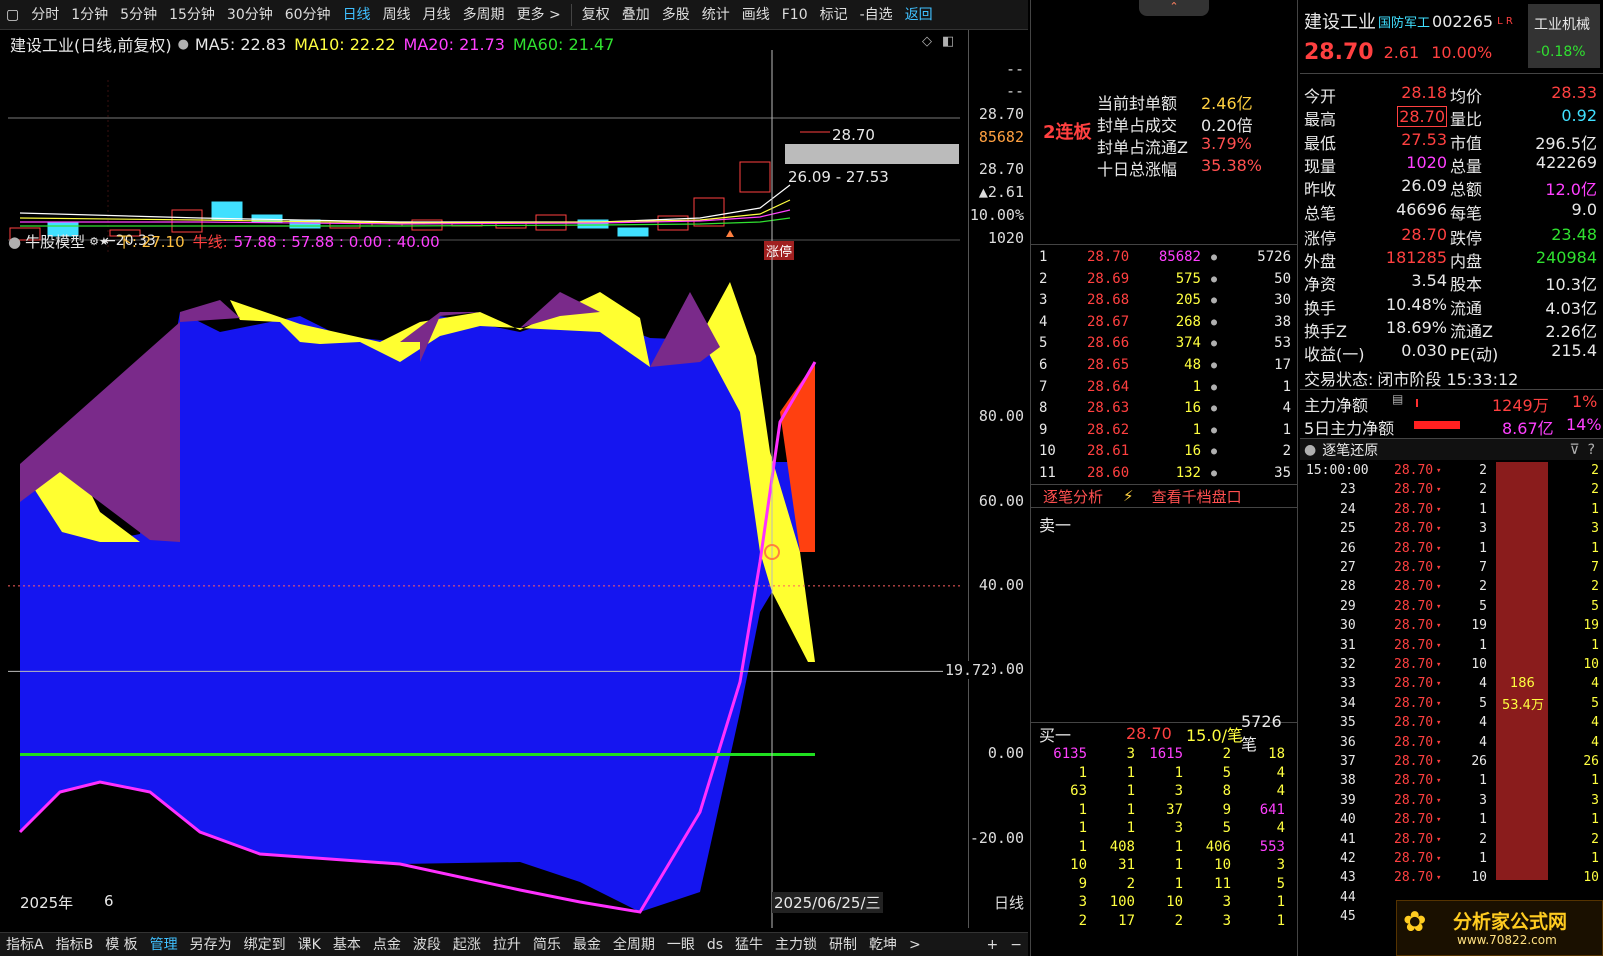 The width and height of the screenshot is (1603, 956). Describe the element at coordinates (1164, 280) in the screenshot. I see `order-book-row: 2 28.69 575 ● 50` at that location.